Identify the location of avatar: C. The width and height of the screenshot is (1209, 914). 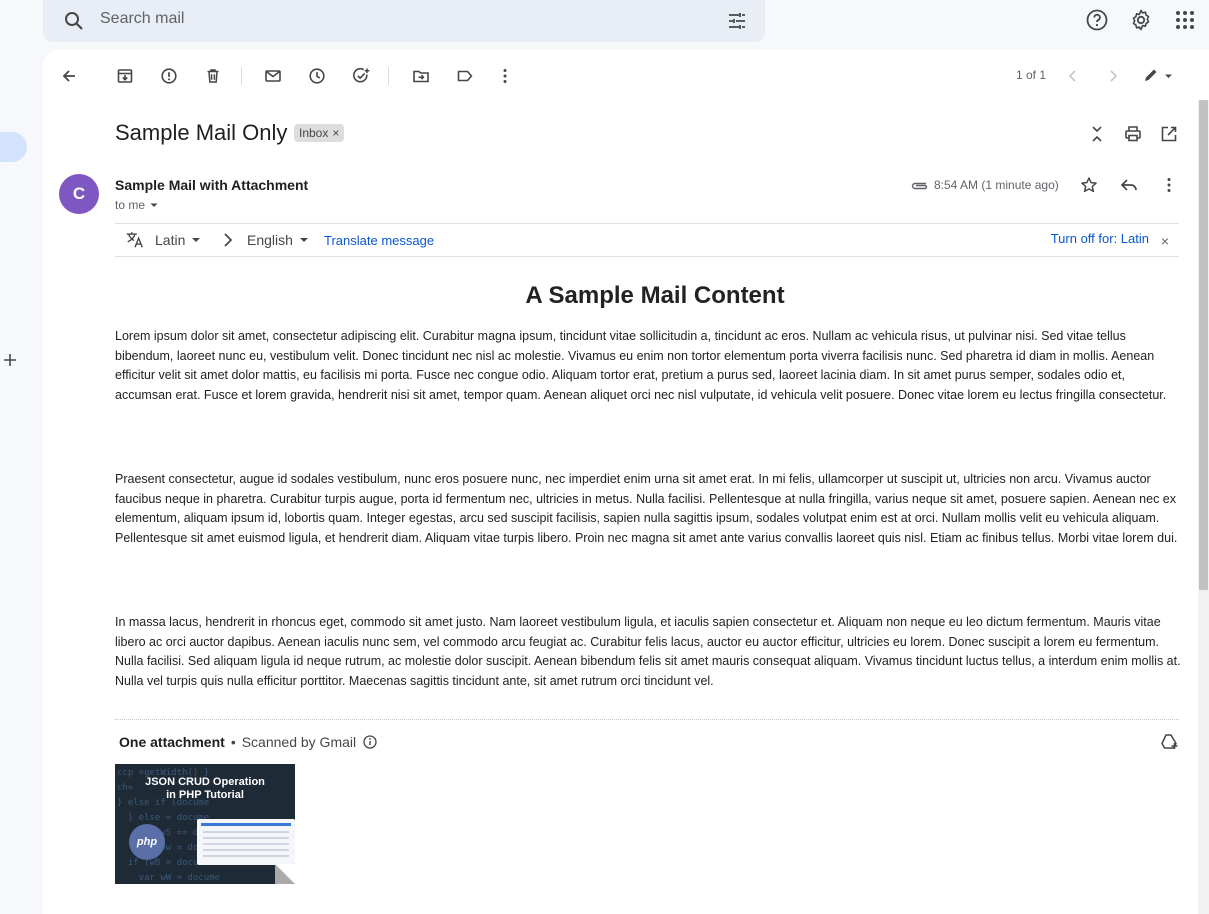
(79, 194).